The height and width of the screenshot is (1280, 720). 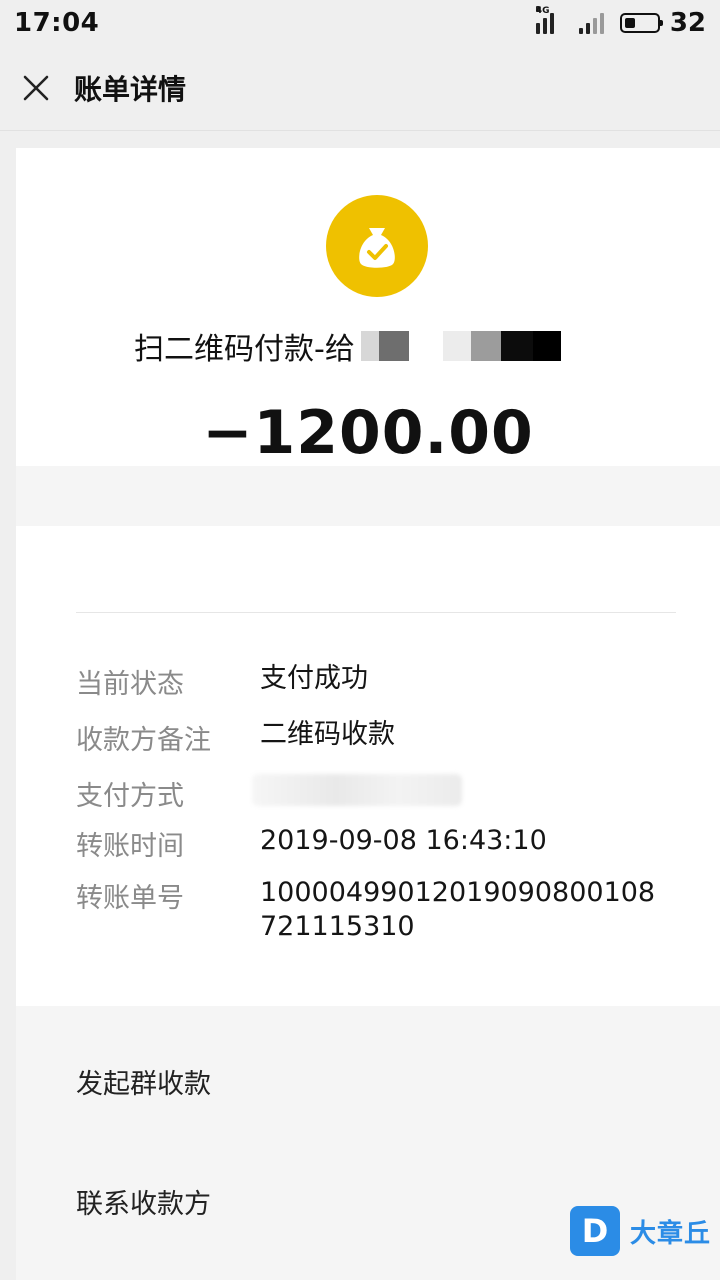 What do you see at coordinates (360, 23) in the screenshot?
I see `status-bar: 17:04 4G 32` at bounding box center [360, 23].